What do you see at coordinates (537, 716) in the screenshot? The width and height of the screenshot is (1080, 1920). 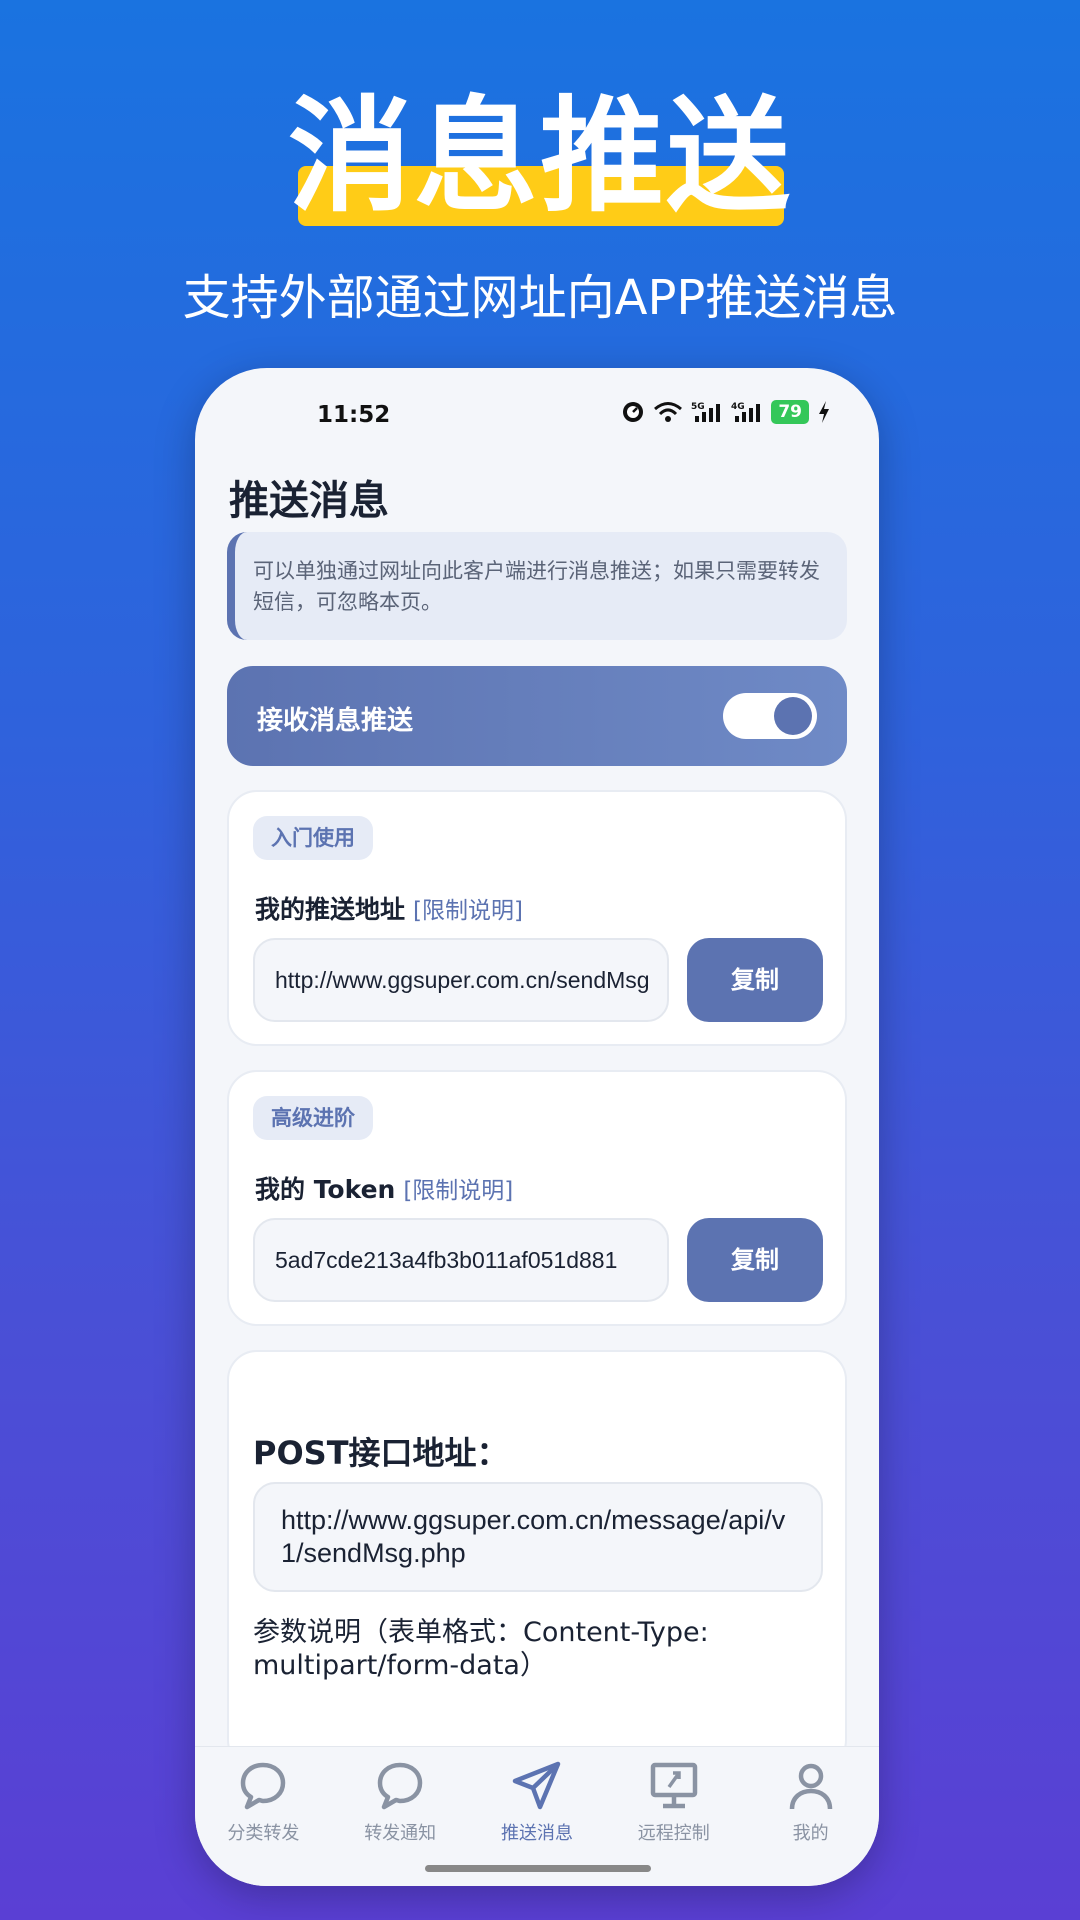 I see `receive-push-card: 接收消息推送` at bounding box center [537, 716].